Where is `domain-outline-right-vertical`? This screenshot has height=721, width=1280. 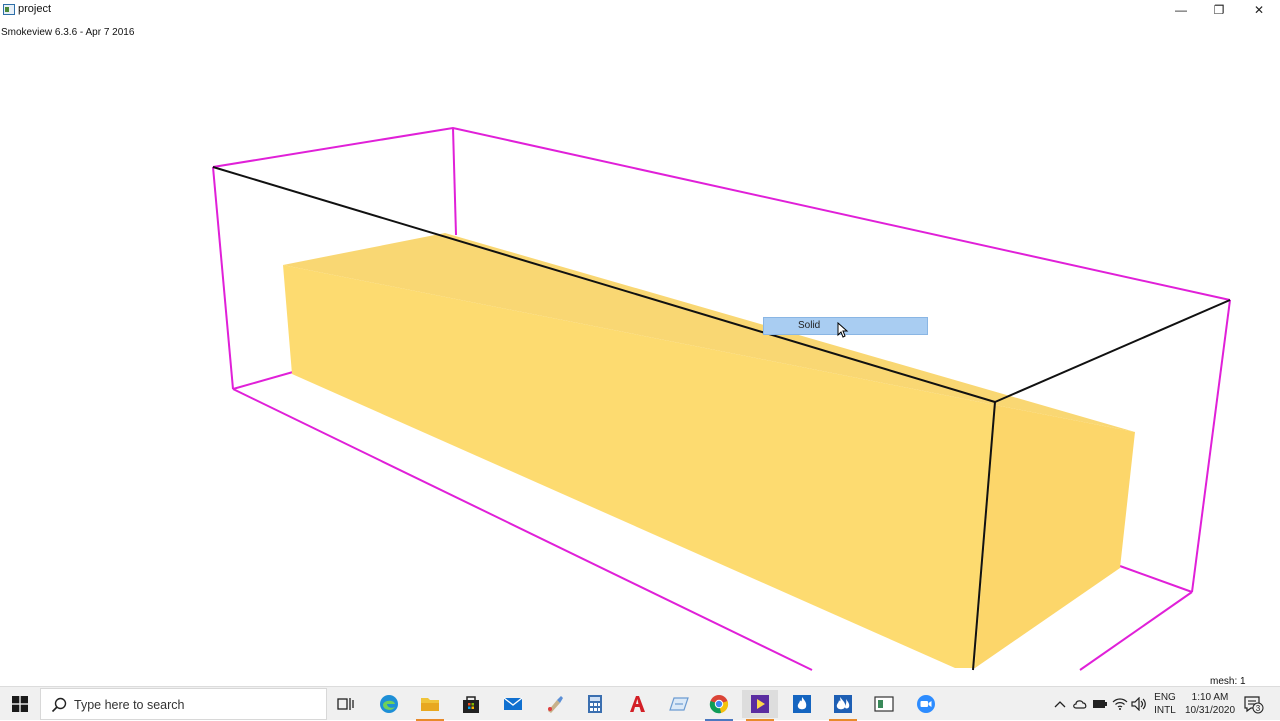 domain-outline-right-vertical is located at coordinates (1211, 446).